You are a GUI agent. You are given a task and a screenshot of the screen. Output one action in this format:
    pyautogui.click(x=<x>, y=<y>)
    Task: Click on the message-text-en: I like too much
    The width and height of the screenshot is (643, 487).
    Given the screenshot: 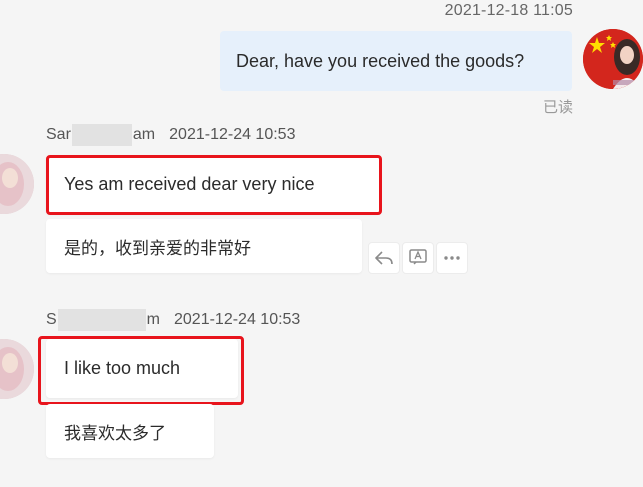 What is the action you would take?
    pyautogui.click(x=122, y=368)
    